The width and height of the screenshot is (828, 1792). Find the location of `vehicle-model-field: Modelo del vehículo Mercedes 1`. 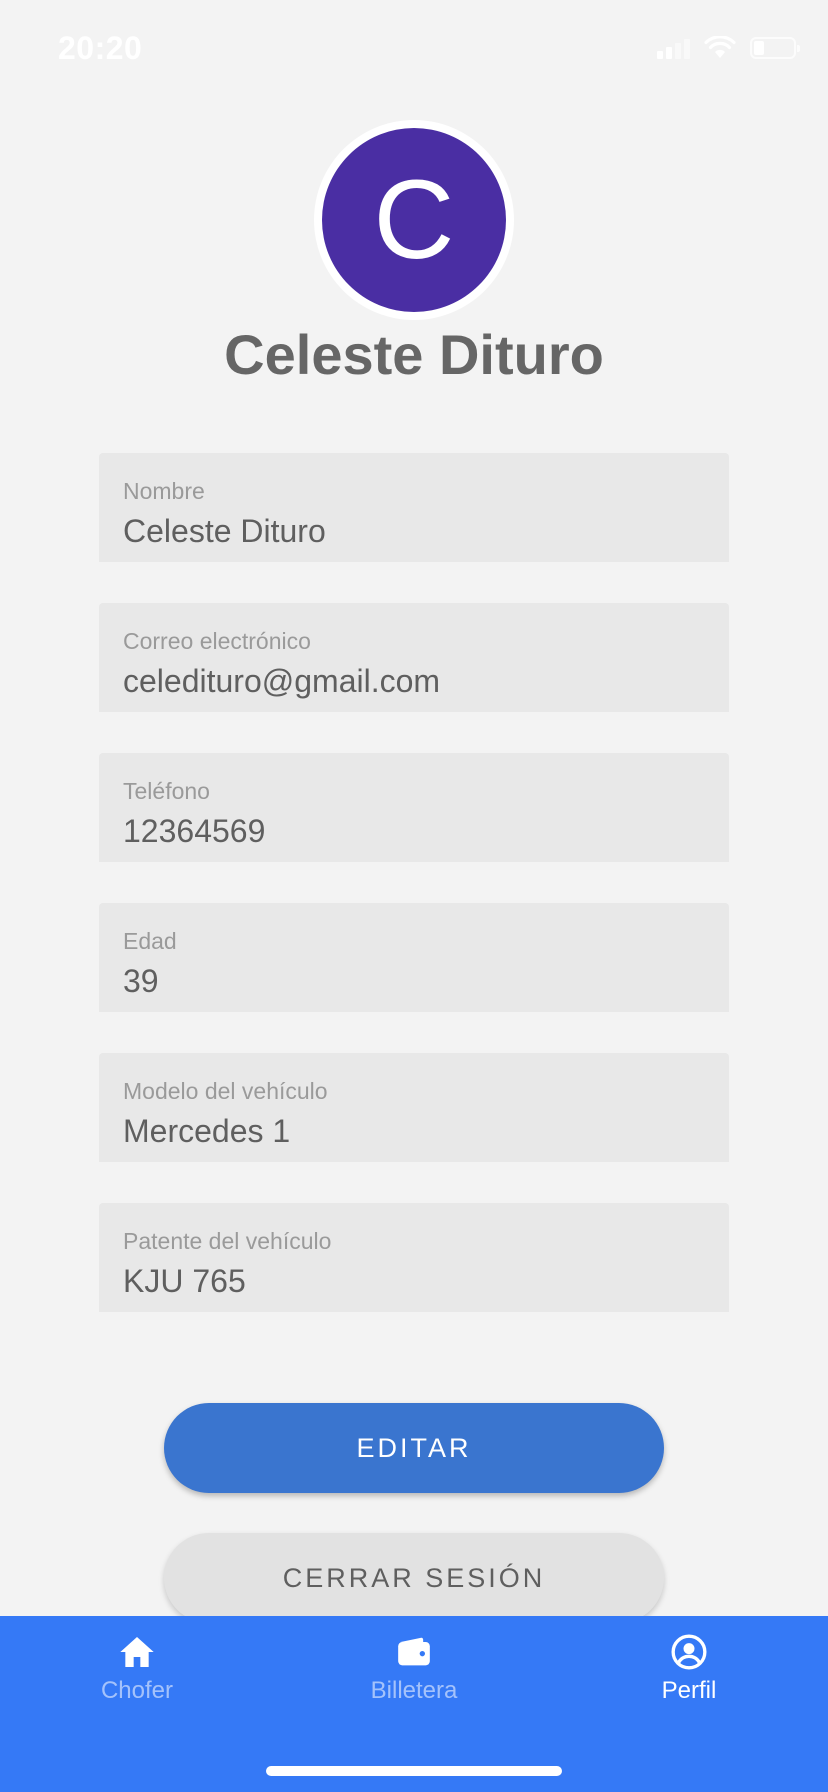

vehicle-model-field: Modelo del vehículo Mercedes 1 is located at coordinates (414, 1107).